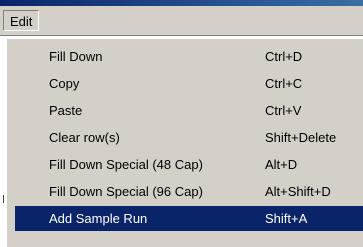 The image size is (363, 247). Describe the element at coordinates (98, 218) in the screenshot. I see `menu-item-label: Add Sample Run` at that location.